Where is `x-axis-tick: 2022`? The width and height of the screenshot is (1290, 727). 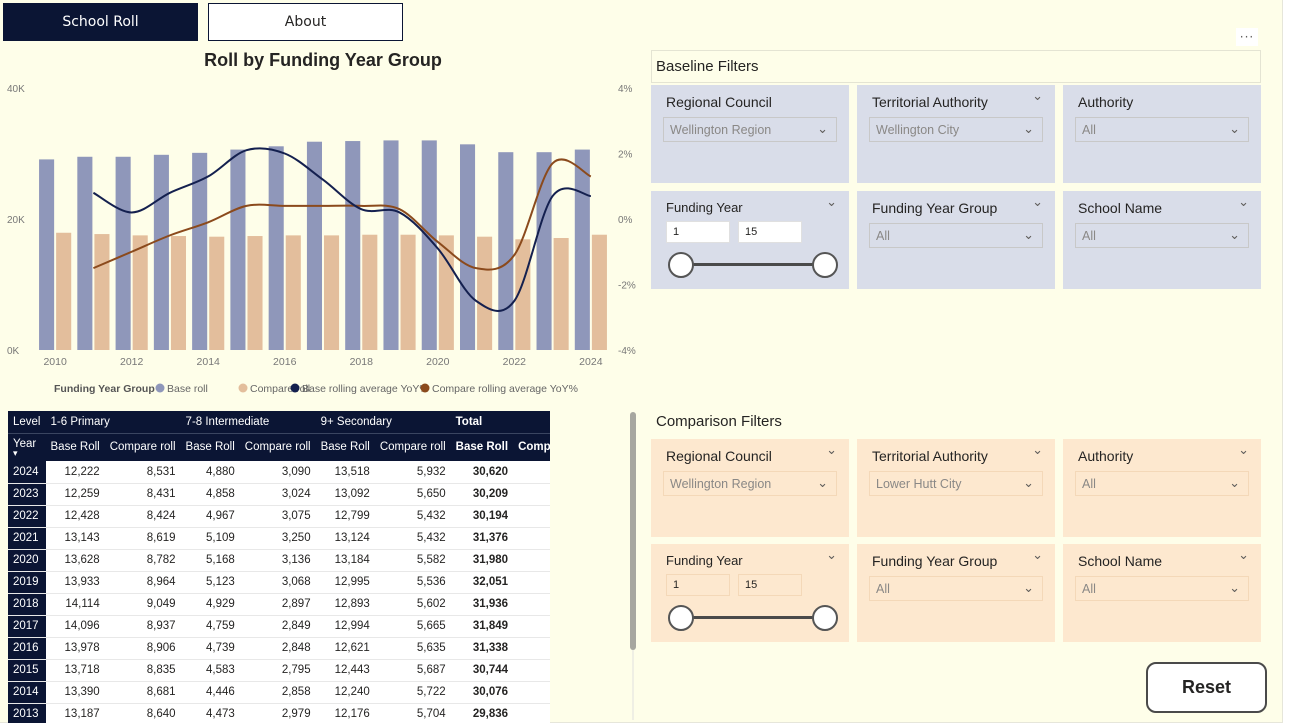 x-axis-tick: 2022 is located at coordinates (515, 362).